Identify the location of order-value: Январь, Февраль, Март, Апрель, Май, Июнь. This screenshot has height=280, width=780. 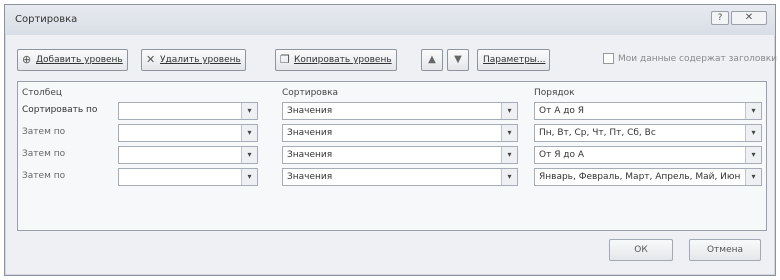
(640, 177).